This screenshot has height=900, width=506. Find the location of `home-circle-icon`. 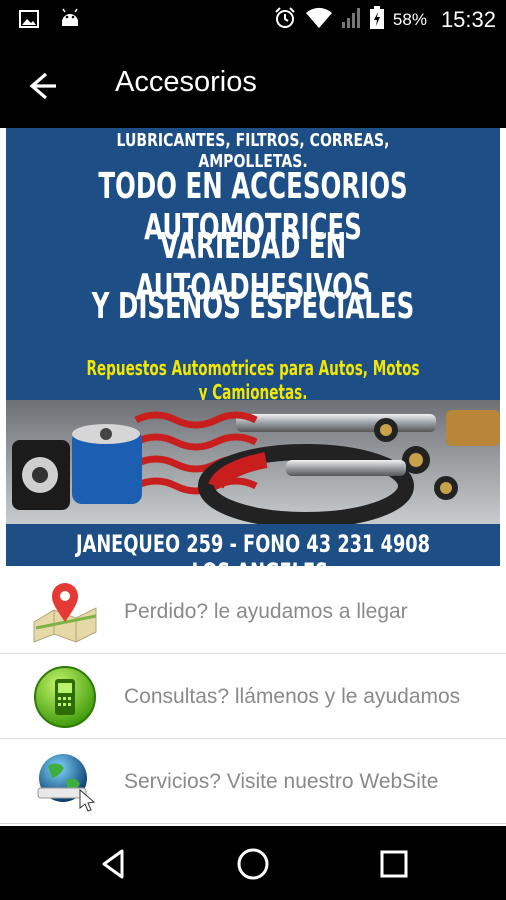

home-circle-icon is located at coordinates (253, 864).